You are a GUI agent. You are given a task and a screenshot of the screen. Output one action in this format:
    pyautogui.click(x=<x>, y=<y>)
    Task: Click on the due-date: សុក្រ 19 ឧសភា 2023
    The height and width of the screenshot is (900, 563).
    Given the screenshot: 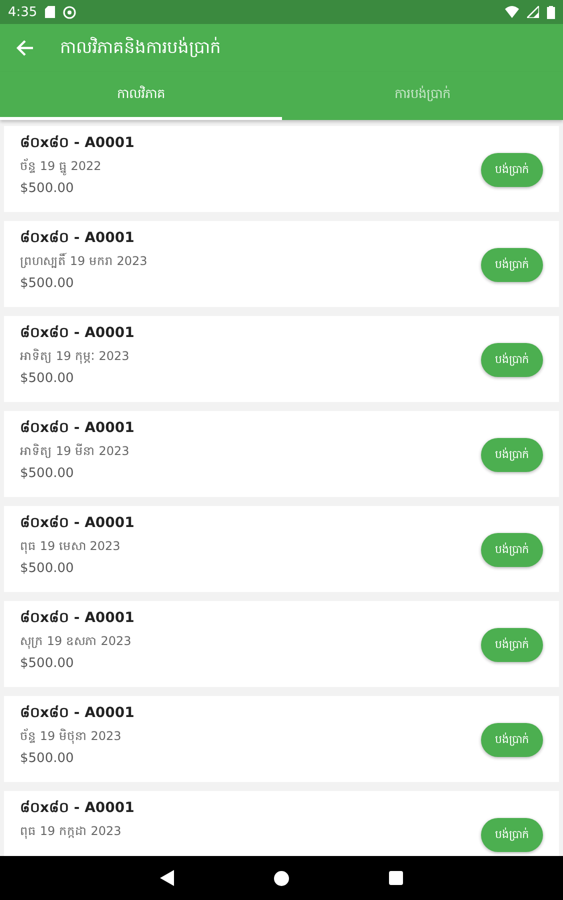 What is the action you would take?
    pyautogui.click(x=76, y=641)
    